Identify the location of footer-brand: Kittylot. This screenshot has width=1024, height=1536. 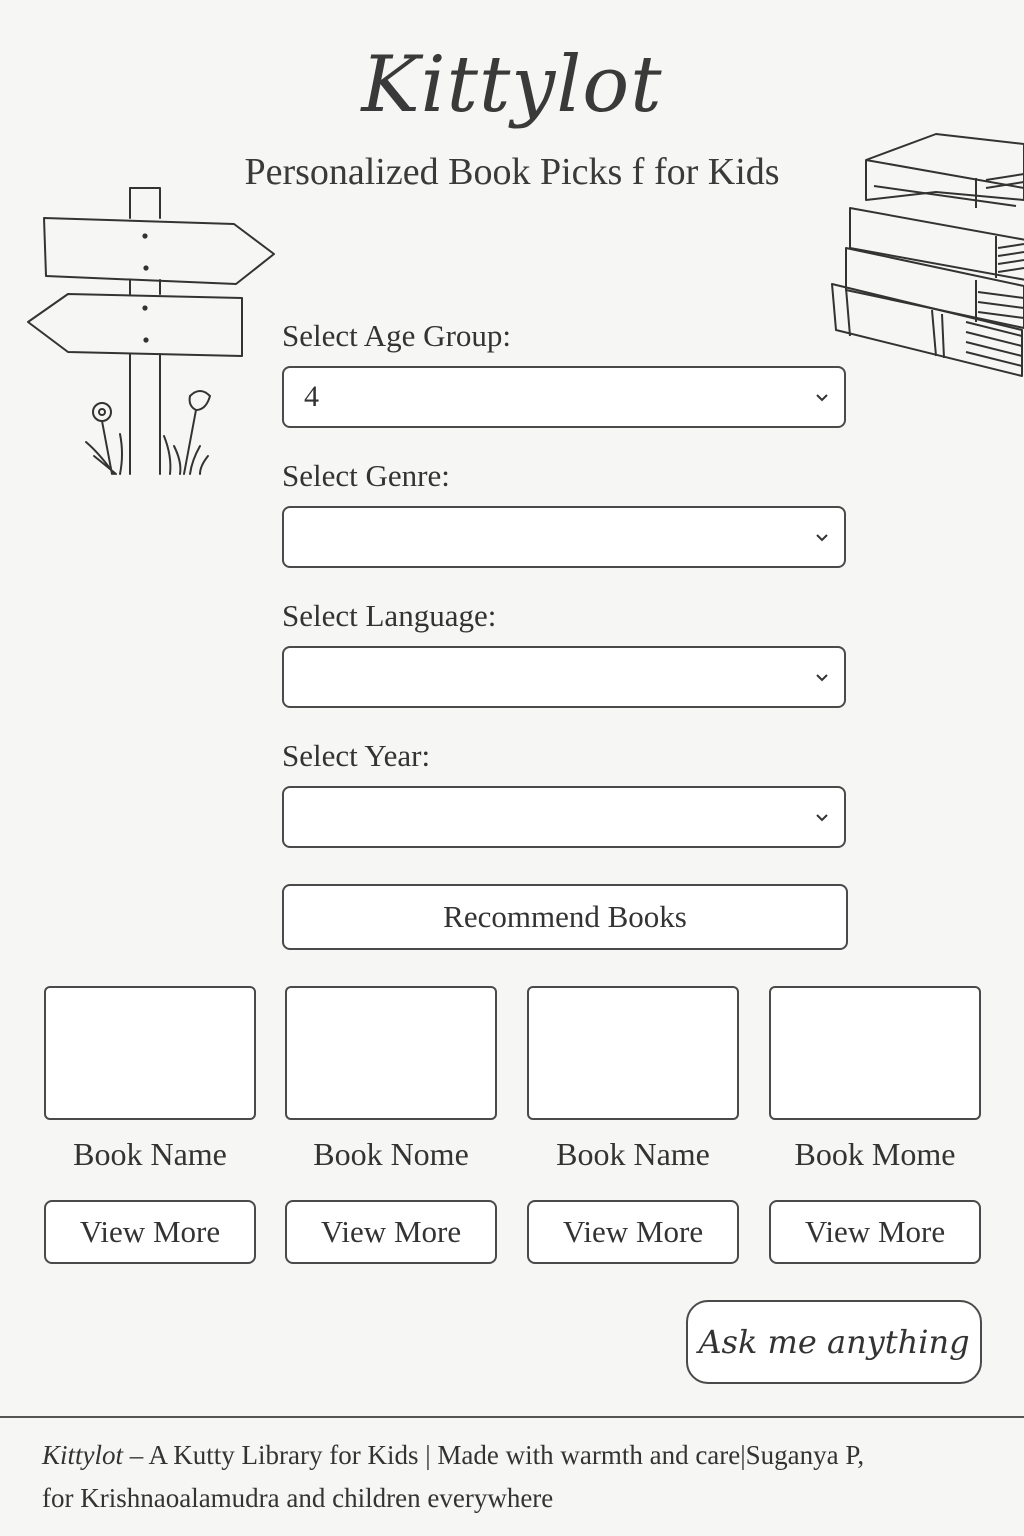
(82, 1455).